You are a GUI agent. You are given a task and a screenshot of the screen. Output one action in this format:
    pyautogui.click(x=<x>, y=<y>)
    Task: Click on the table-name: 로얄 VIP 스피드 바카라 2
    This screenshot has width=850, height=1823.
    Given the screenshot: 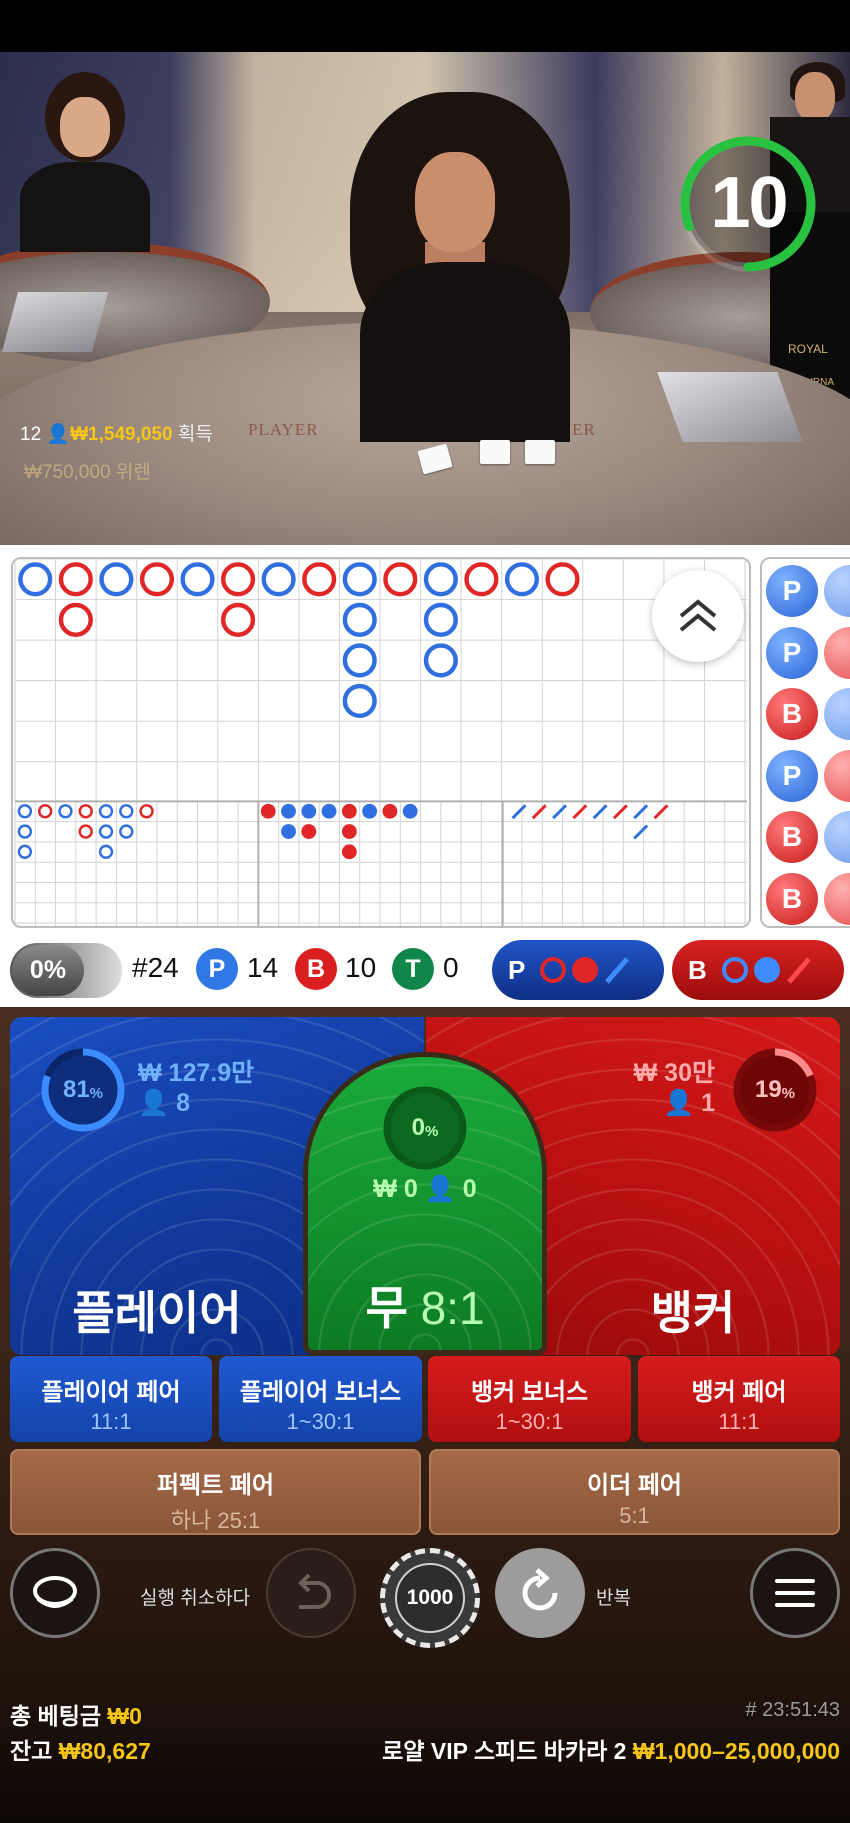 What is the action you would take?
    pyautogui.click(x=504, y=1751)
    